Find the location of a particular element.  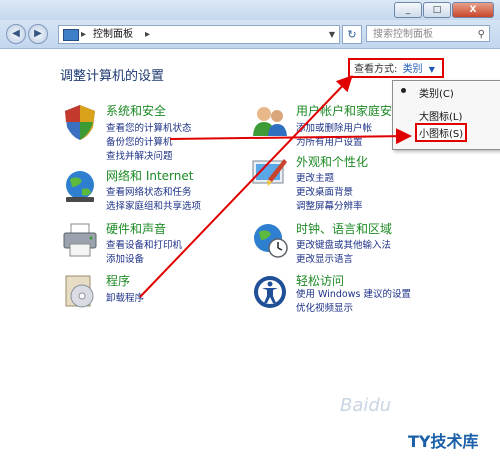

view-by-value: 类别 is located at coordinates (413, 69).